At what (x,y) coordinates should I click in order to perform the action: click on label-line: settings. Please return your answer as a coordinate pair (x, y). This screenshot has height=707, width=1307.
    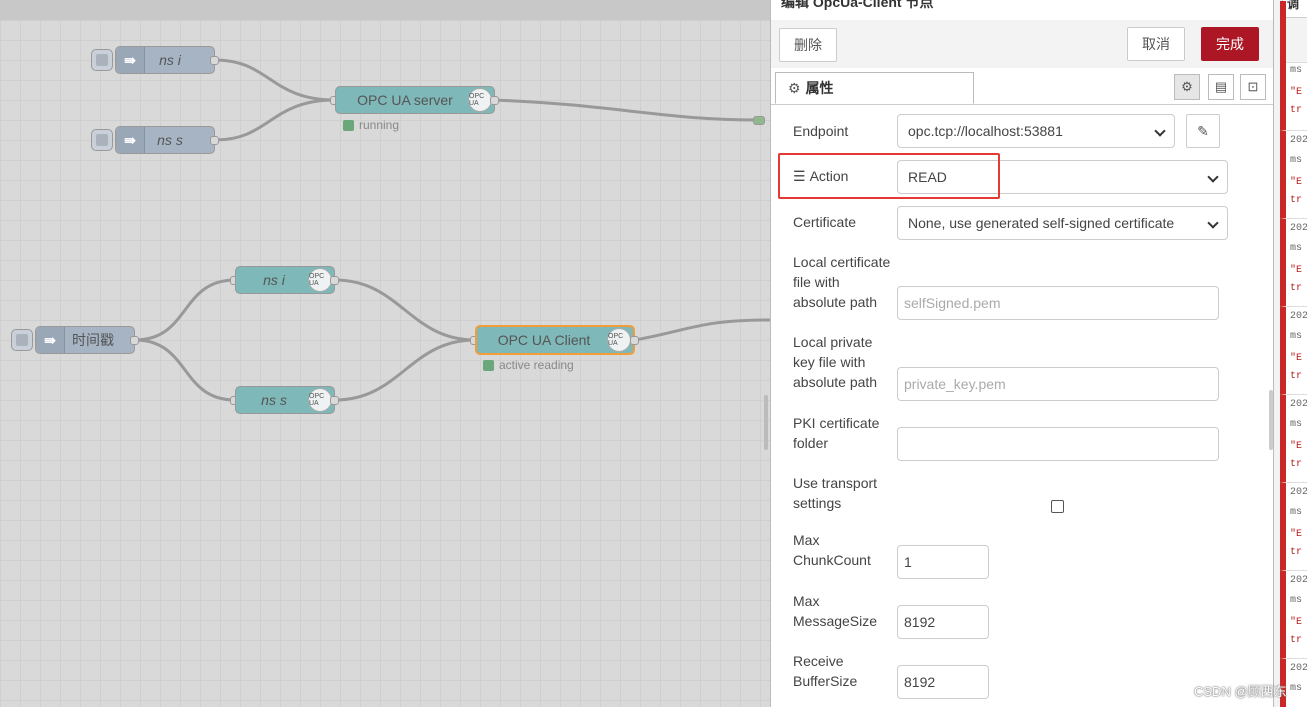
    Looking at the image, I should click on (817, 503).